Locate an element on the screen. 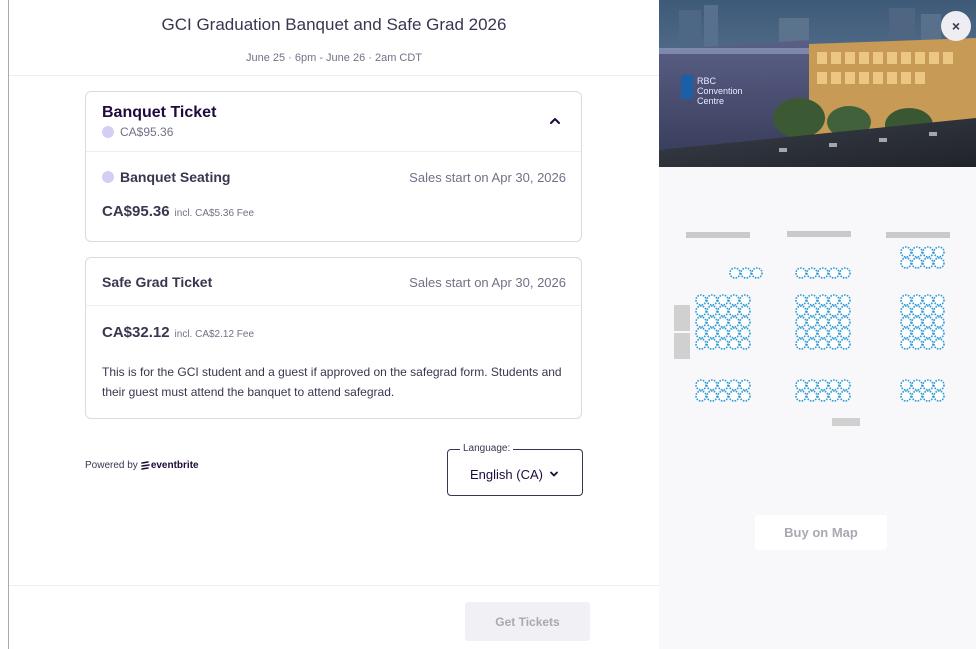 The width and height of the screenshot is (976, 649). checkout-footer: Get Tickets is located at coordinates (334, 617).